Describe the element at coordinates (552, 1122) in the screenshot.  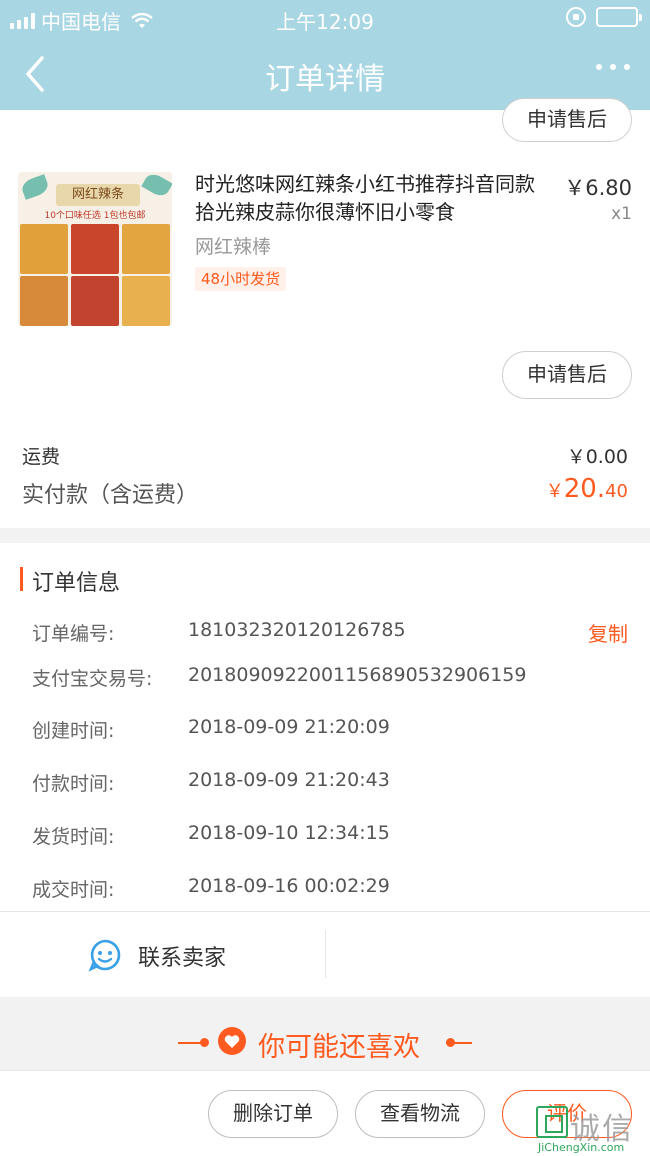
I see `watermark-icon` at that location.